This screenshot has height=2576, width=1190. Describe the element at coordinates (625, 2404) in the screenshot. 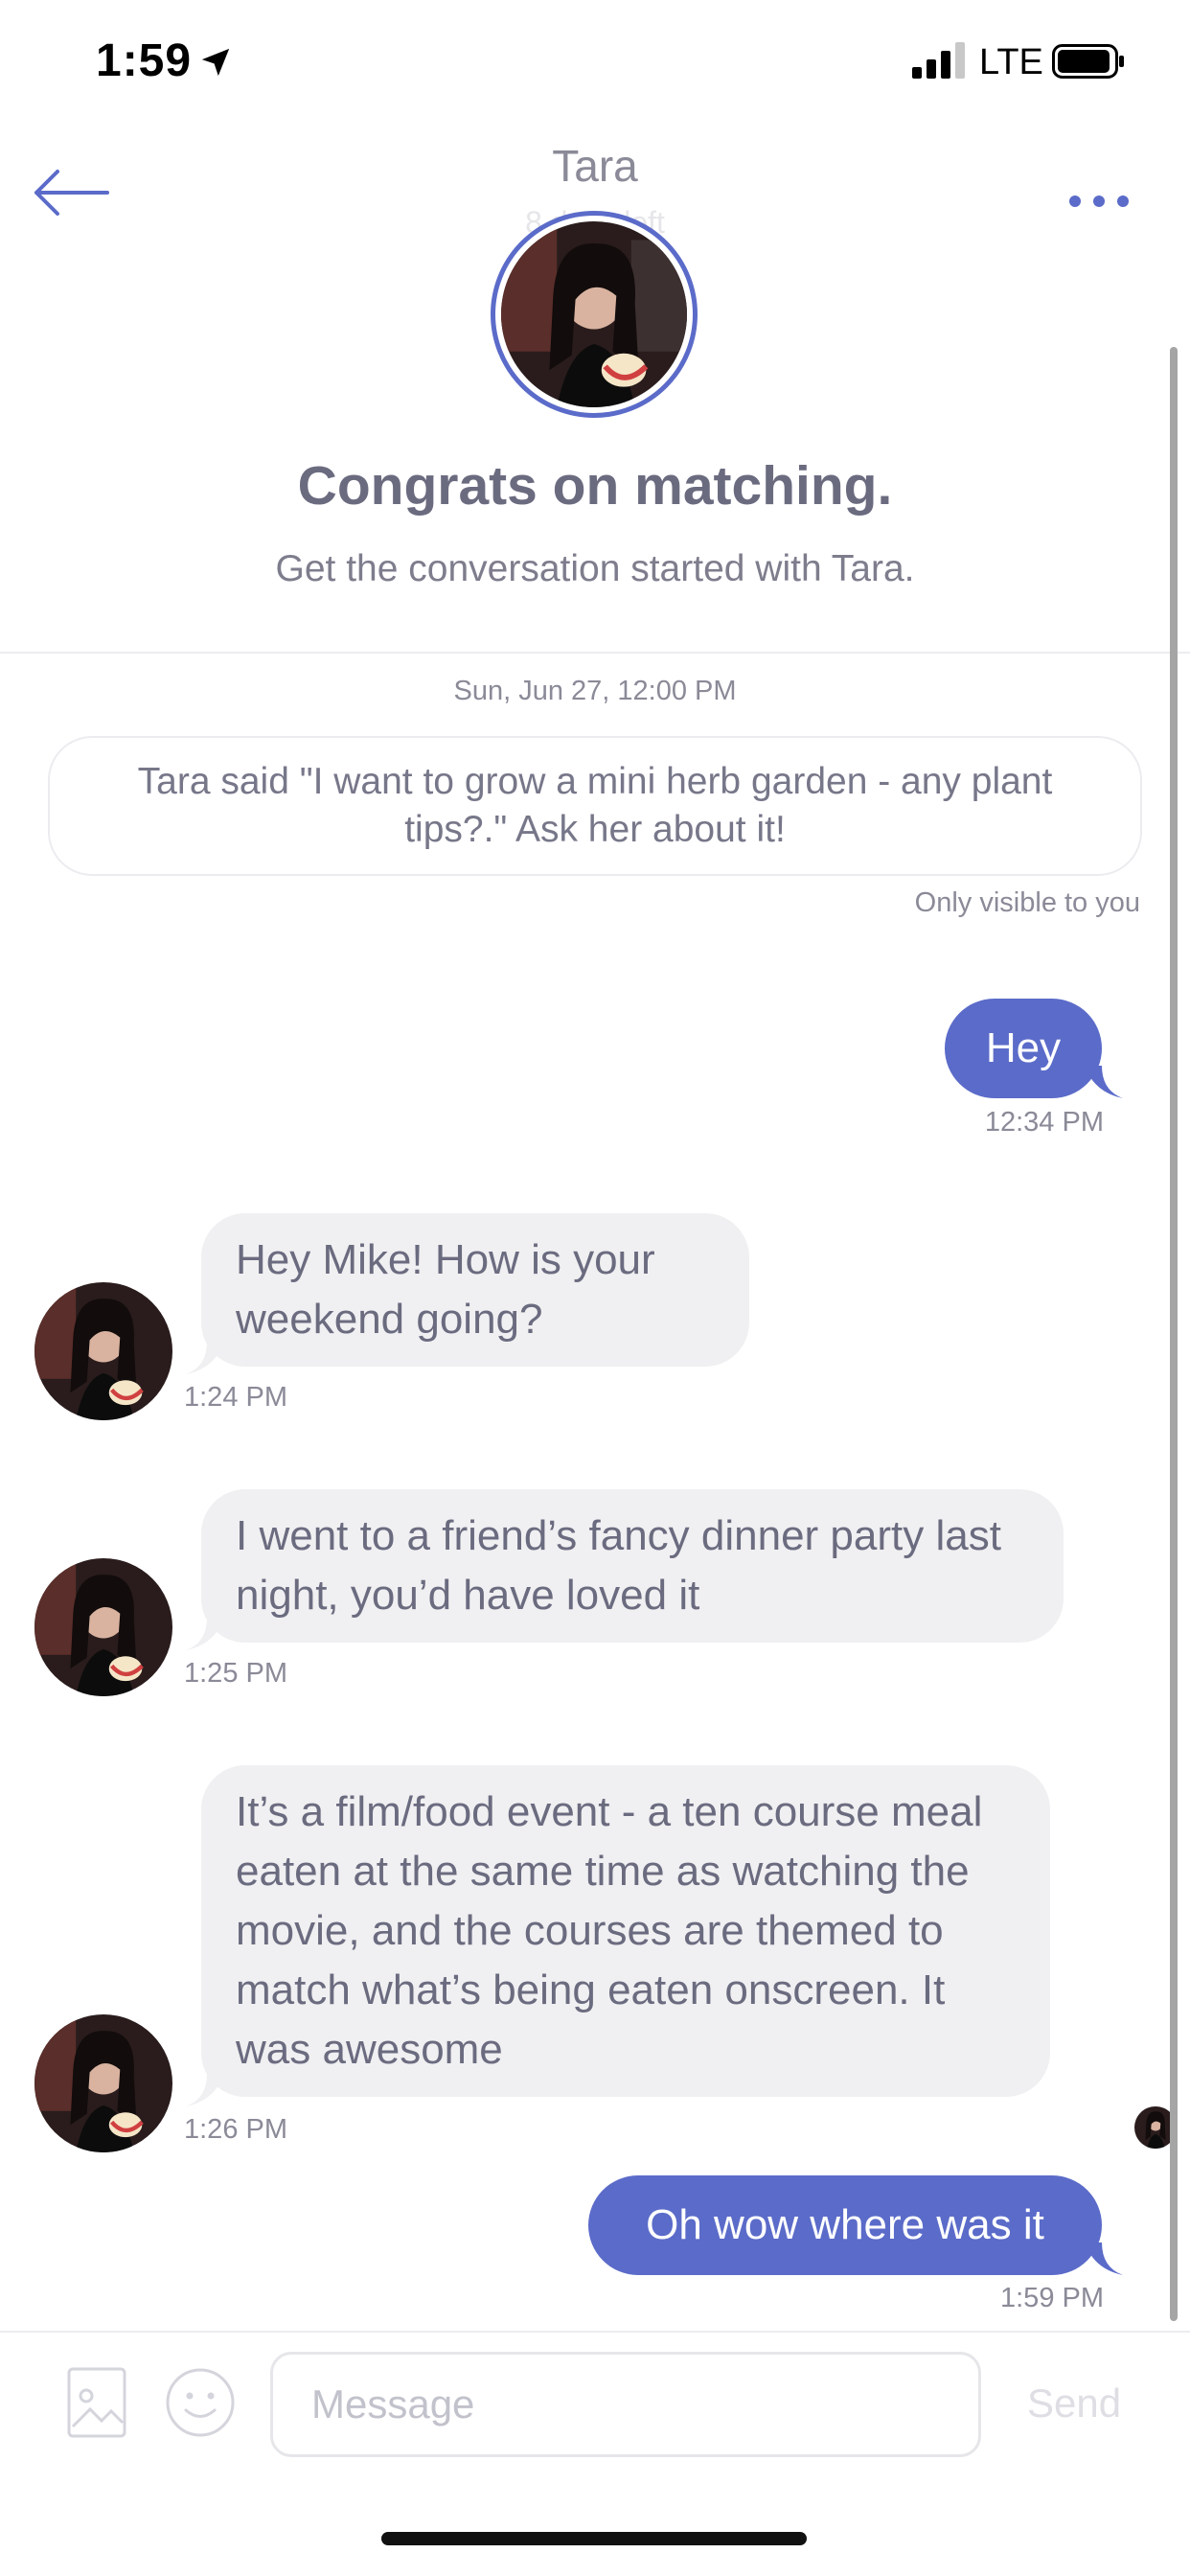

I see `message-input` at that location.